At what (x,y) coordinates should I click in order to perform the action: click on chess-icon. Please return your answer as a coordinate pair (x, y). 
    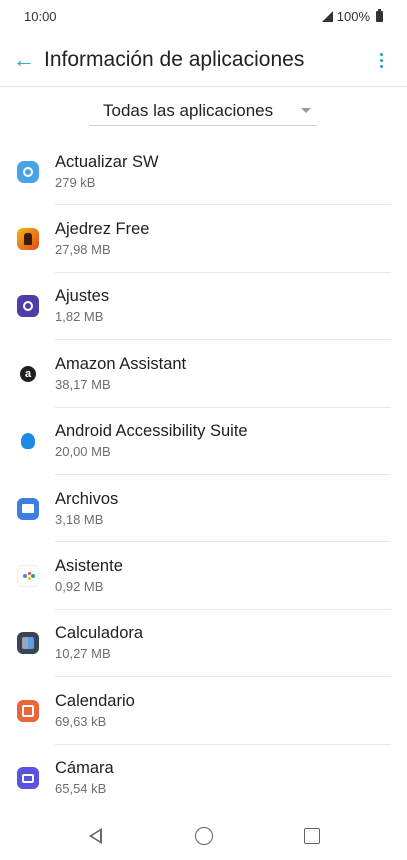
    Looking at the image, I should click on (28, 239).